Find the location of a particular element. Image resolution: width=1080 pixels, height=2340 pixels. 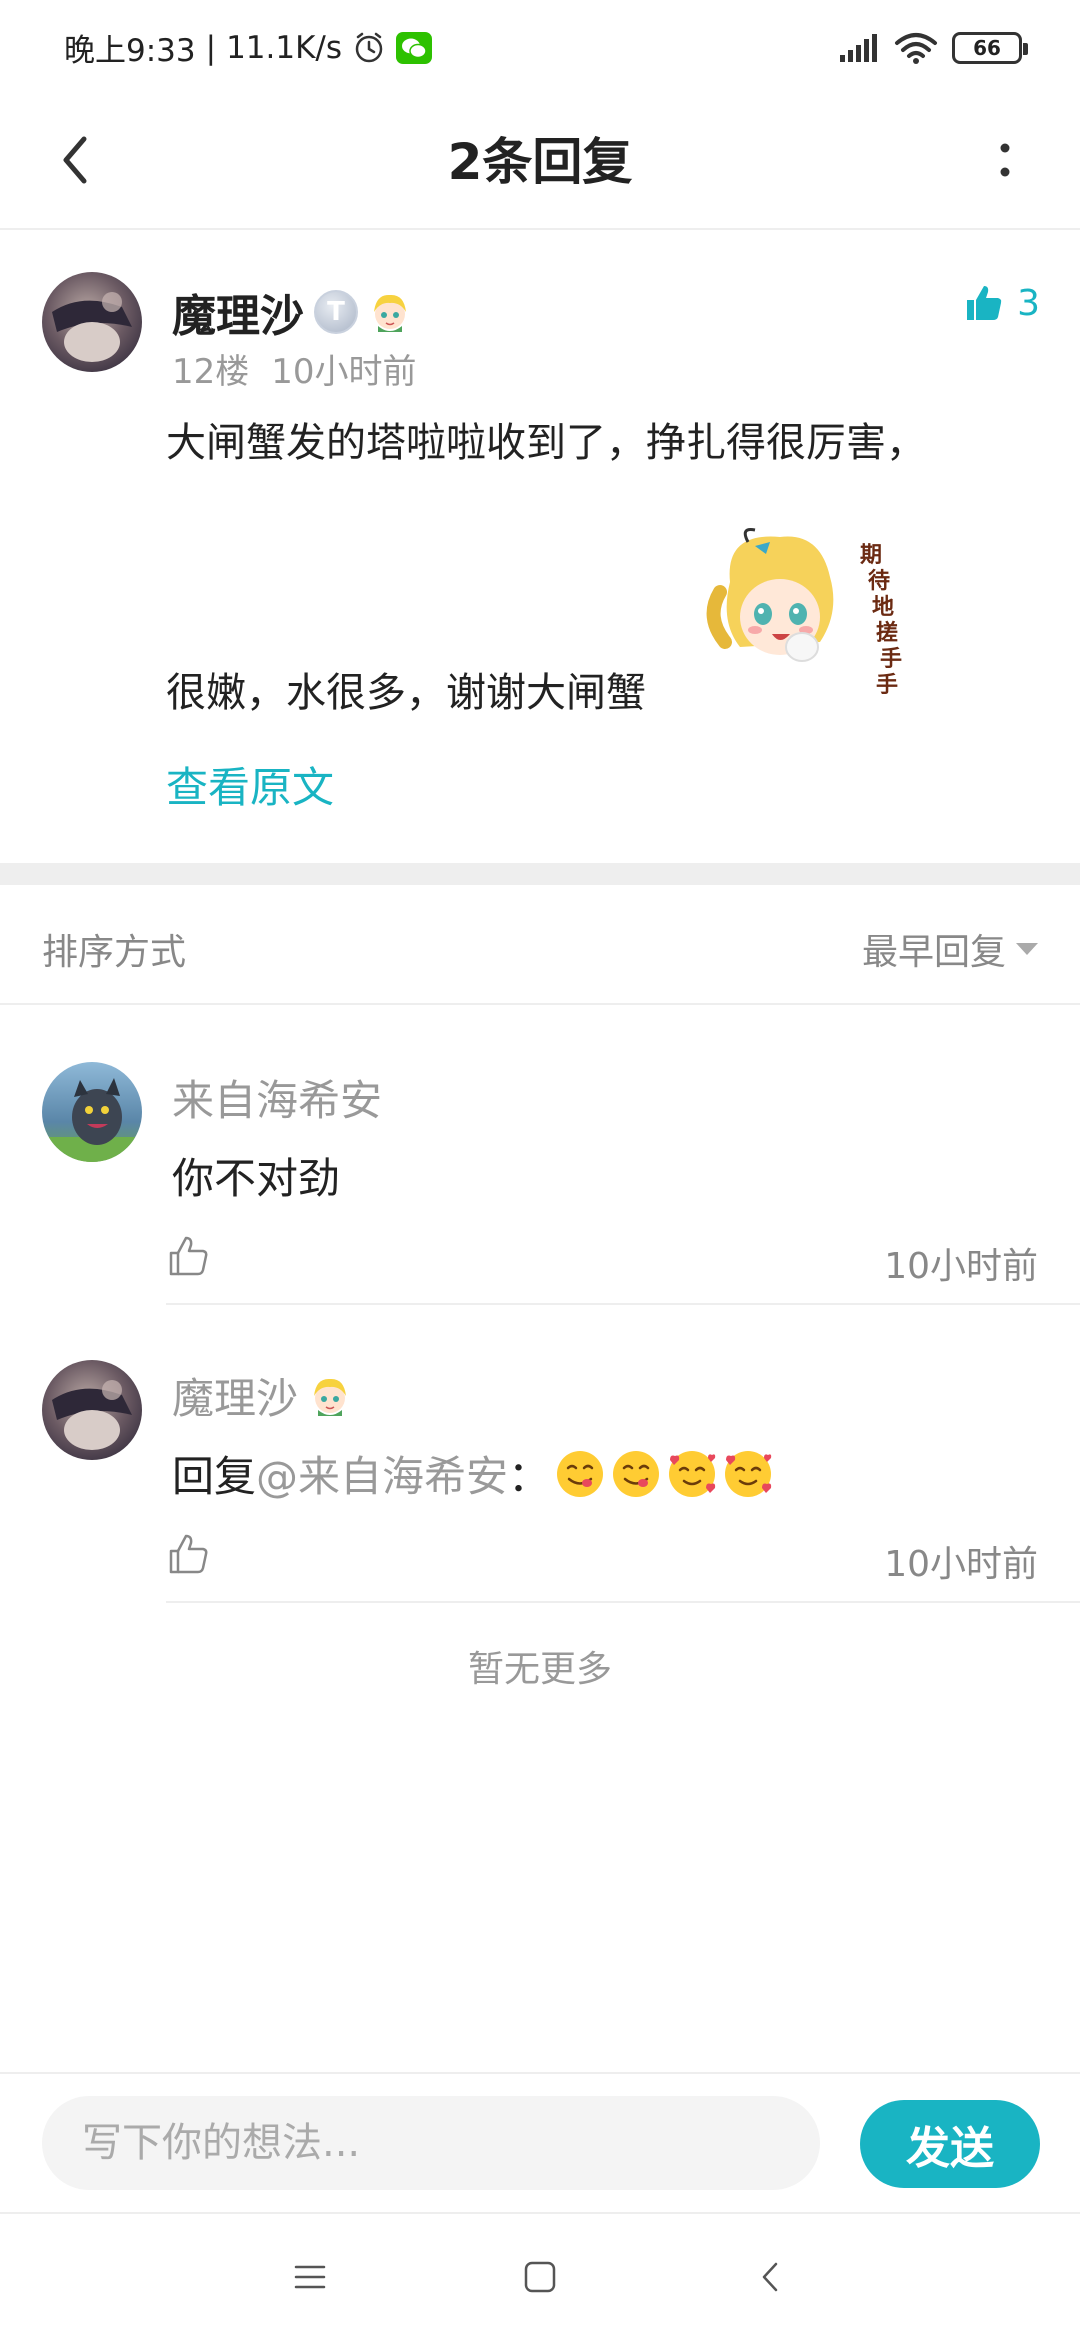

status-right: 66 is located at coordinates (933, 48).